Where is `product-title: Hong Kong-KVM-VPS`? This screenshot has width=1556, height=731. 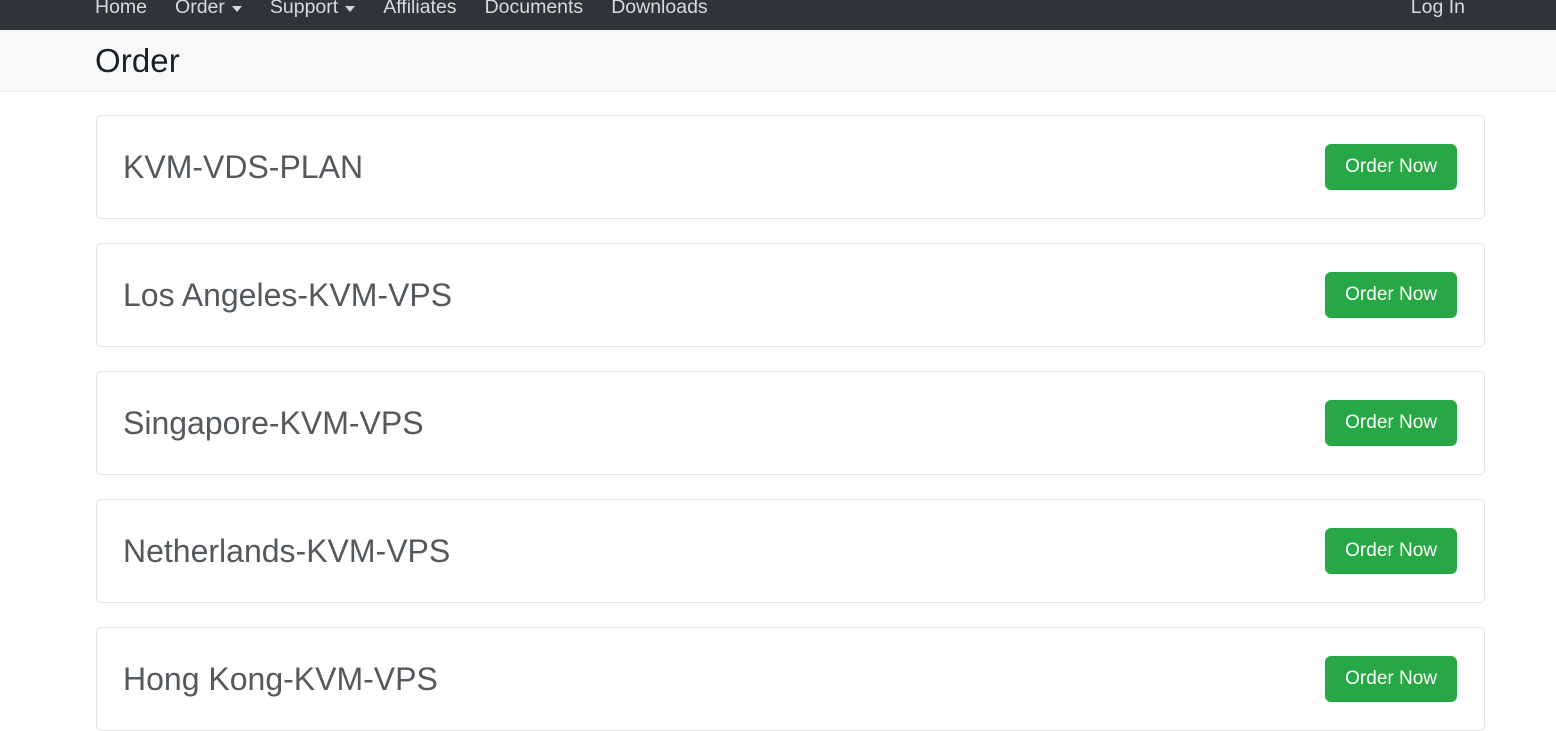
product-title: Hong Kong-KVM-VPS is located at coordinates (280, 678).